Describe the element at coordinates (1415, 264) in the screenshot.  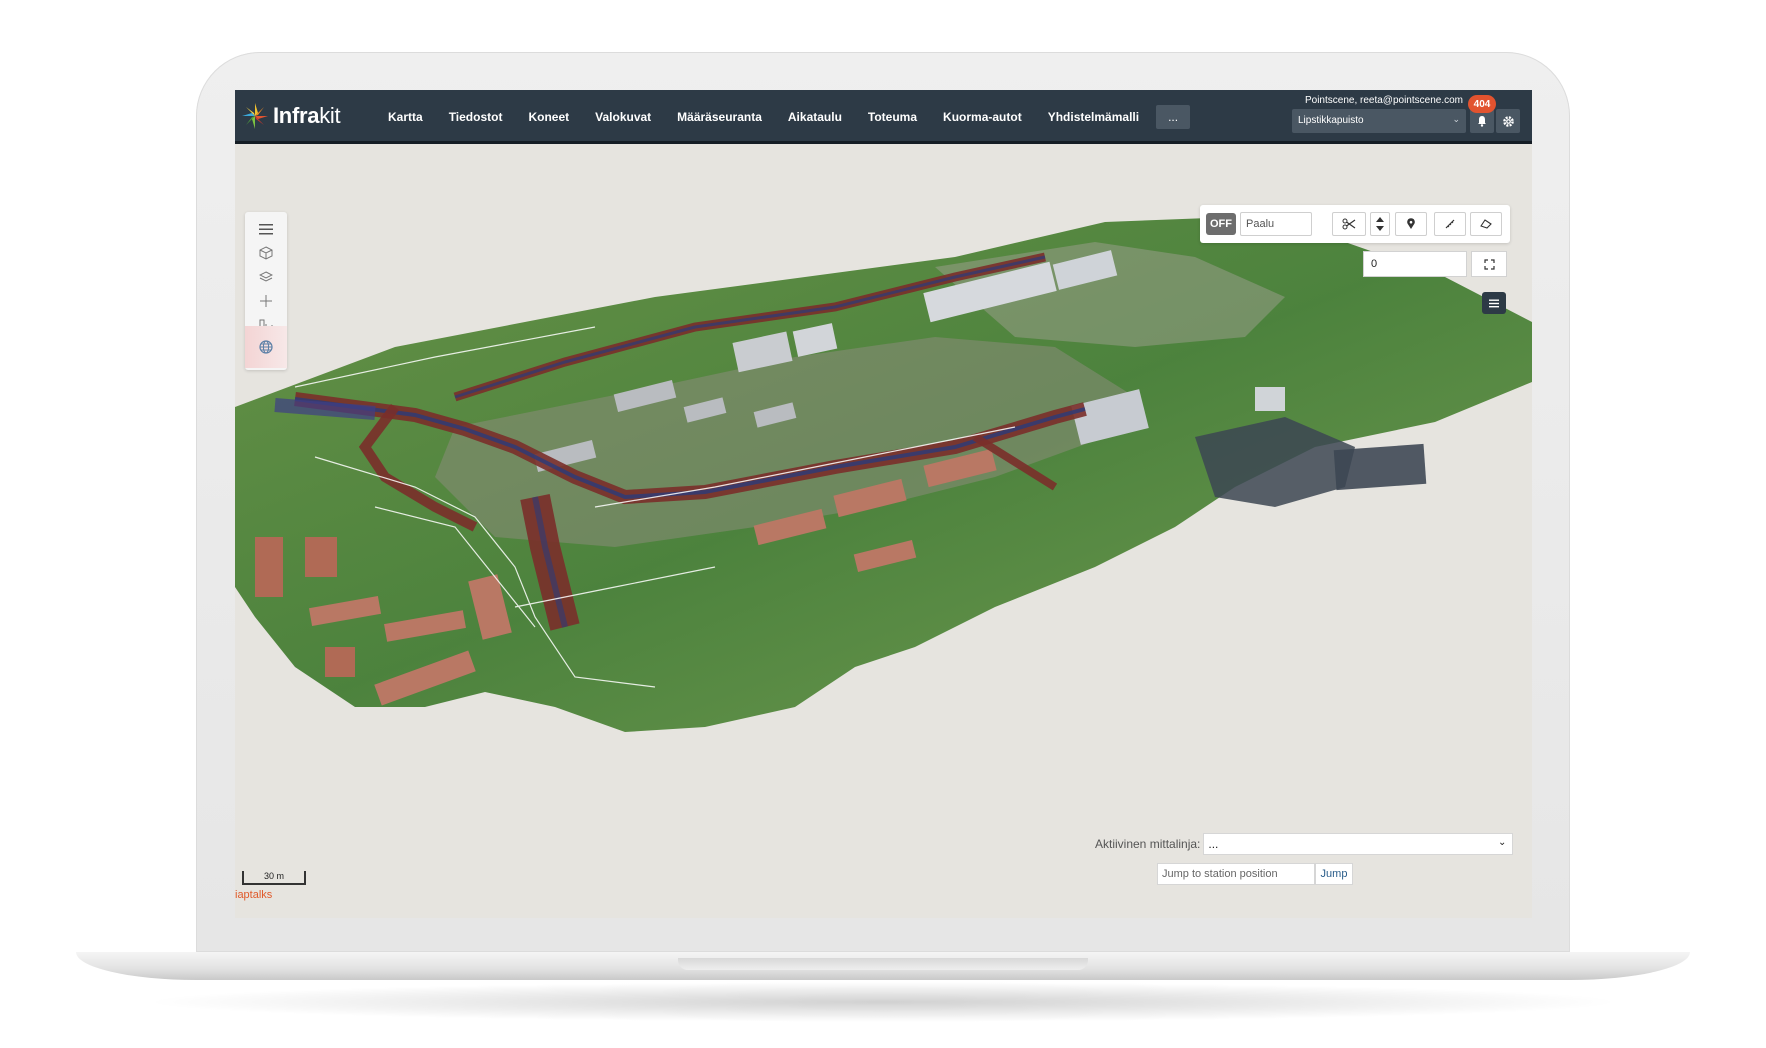
I see `elevation-input: 0` at that location.